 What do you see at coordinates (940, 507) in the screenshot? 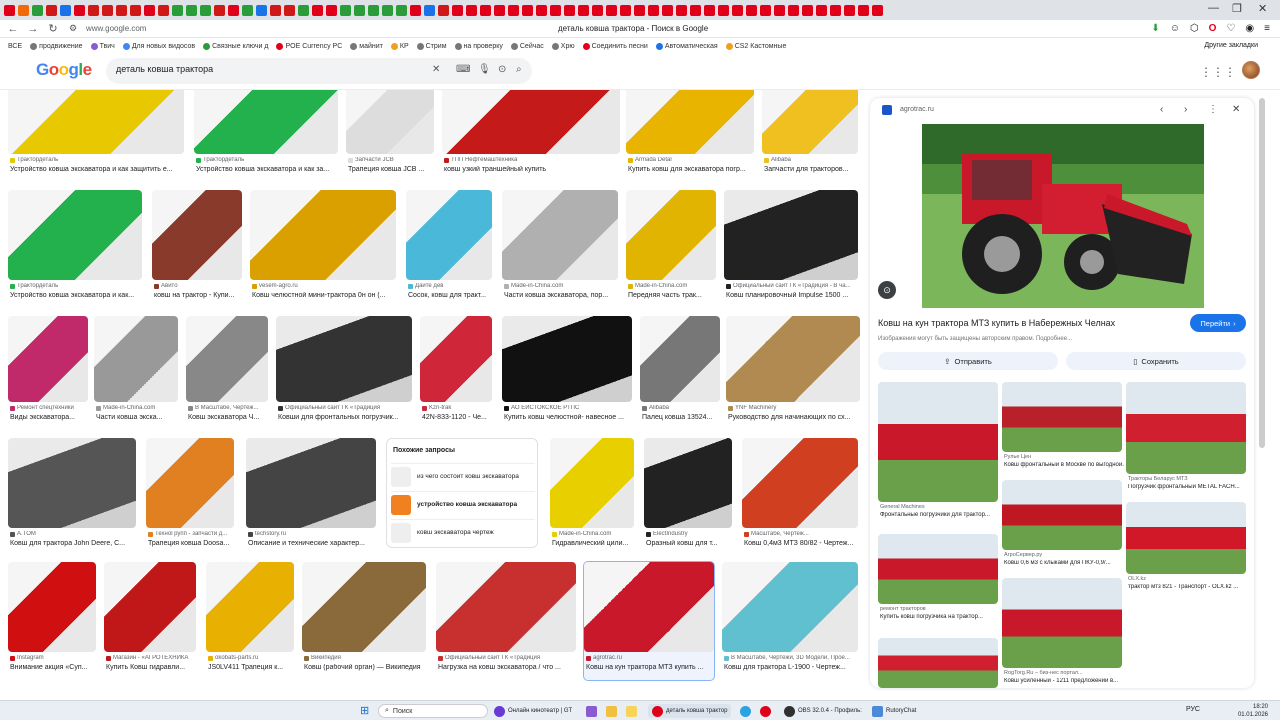
I see `similar-source: General Machines` at bounding box center [940, 507].